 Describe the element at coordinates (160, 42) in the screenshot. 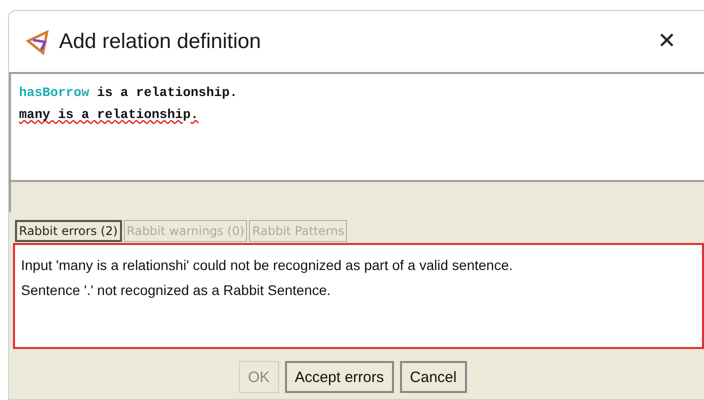

I see `window-title: Add relation definition` at that location.